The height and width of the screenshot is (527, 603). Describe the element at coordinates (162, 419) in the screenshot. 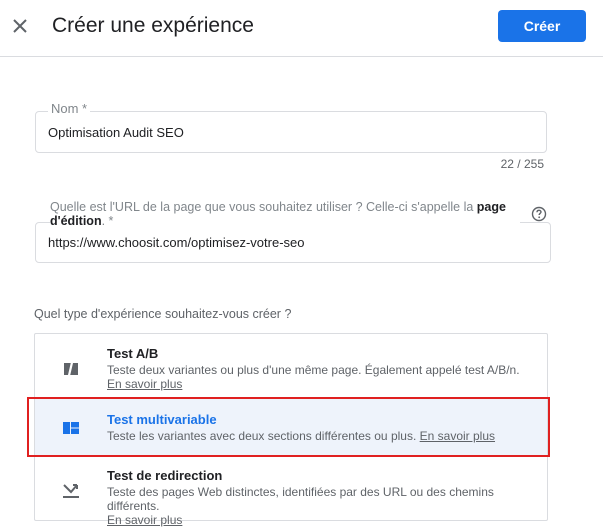

I see `option-title: Test multivariable` at that location.